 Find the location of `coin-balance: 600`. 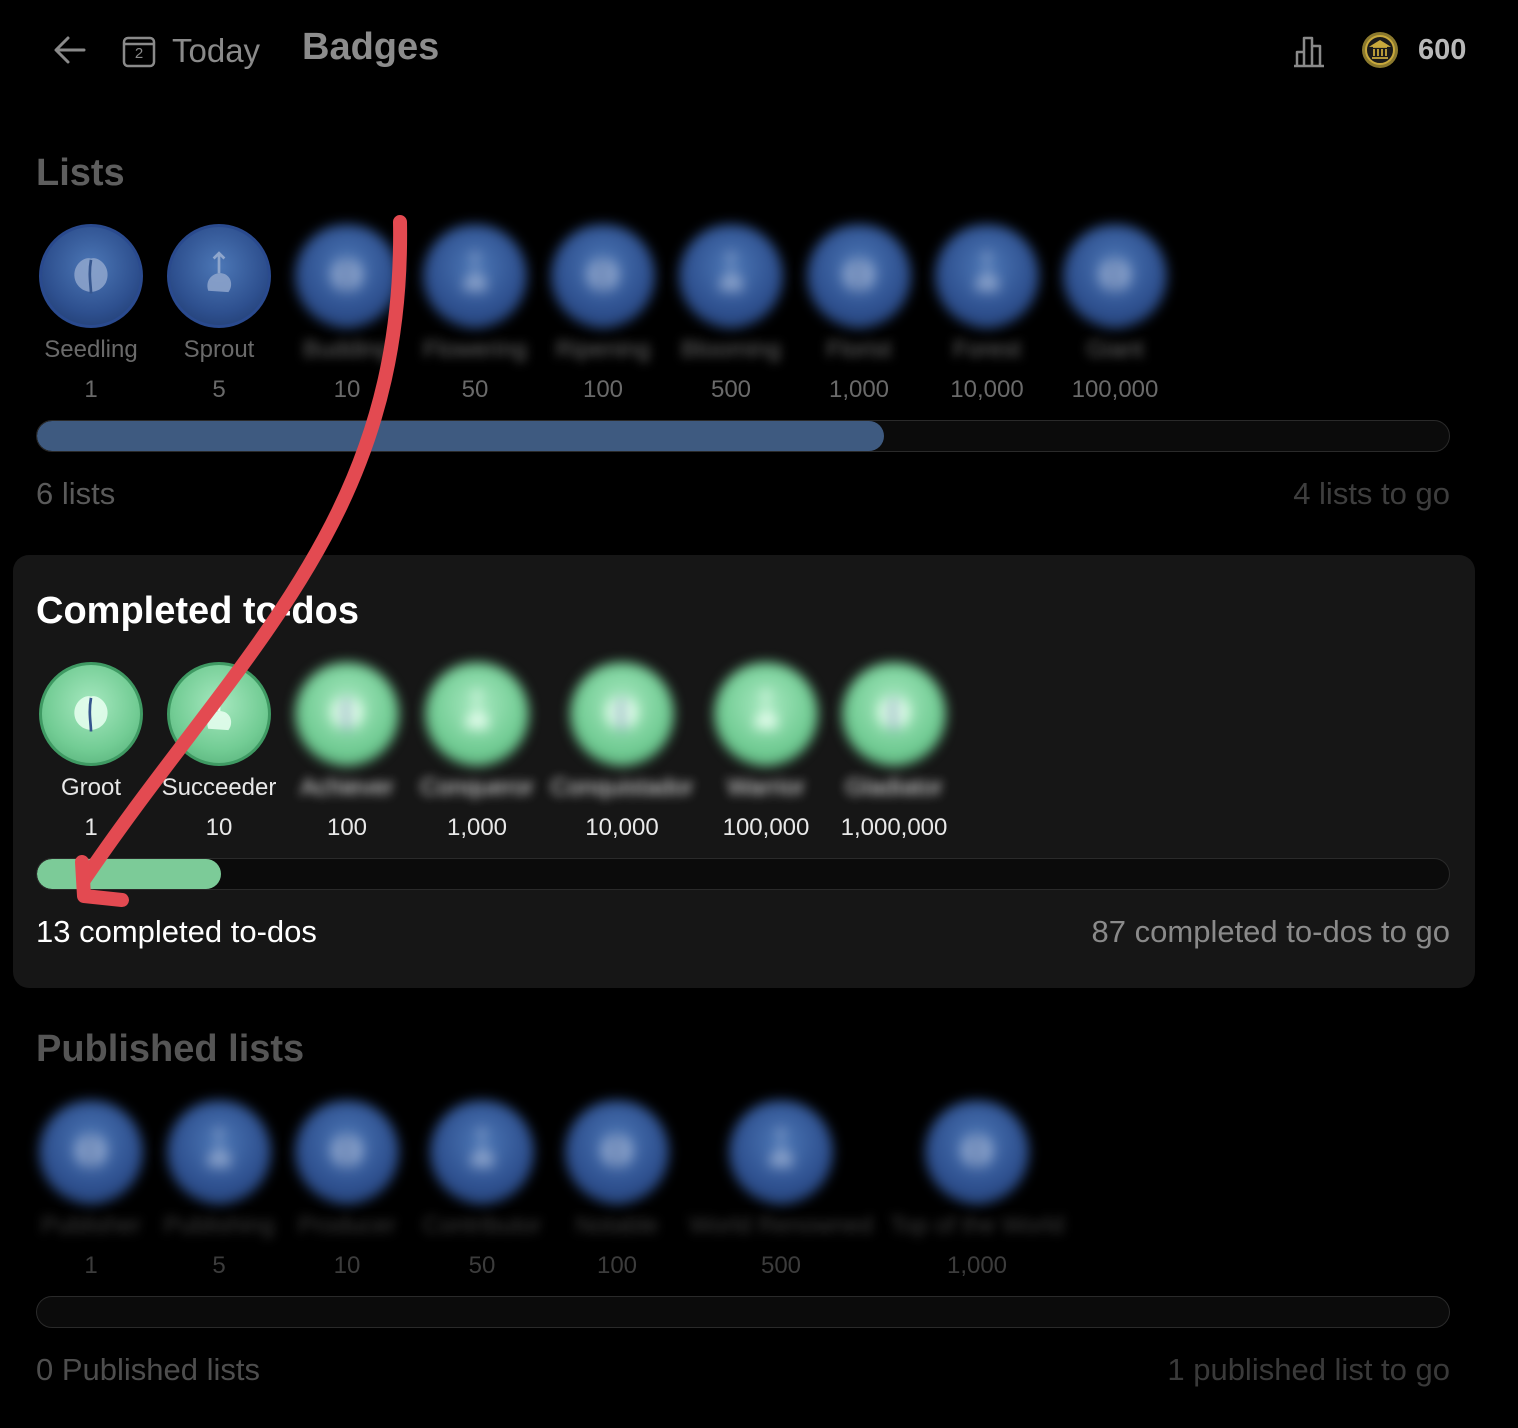

coin-balance: 600 is located at coordinates (1413, 50).